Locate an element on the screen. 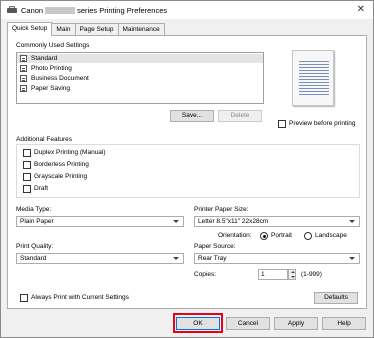 The height and width of the screenshot is (338, 374). copies-label: Copies: is located at coordinates (205, 274).